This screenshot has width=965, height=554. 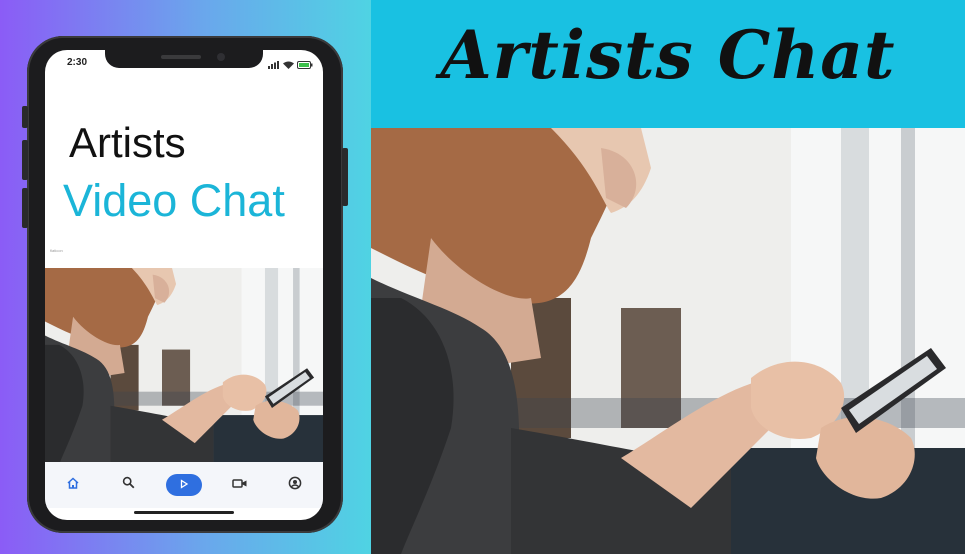 What do you see at coordinates (127, 142) in the screenshot?
I see `app-title-line1: Artists` at bounding box center [127, 142].